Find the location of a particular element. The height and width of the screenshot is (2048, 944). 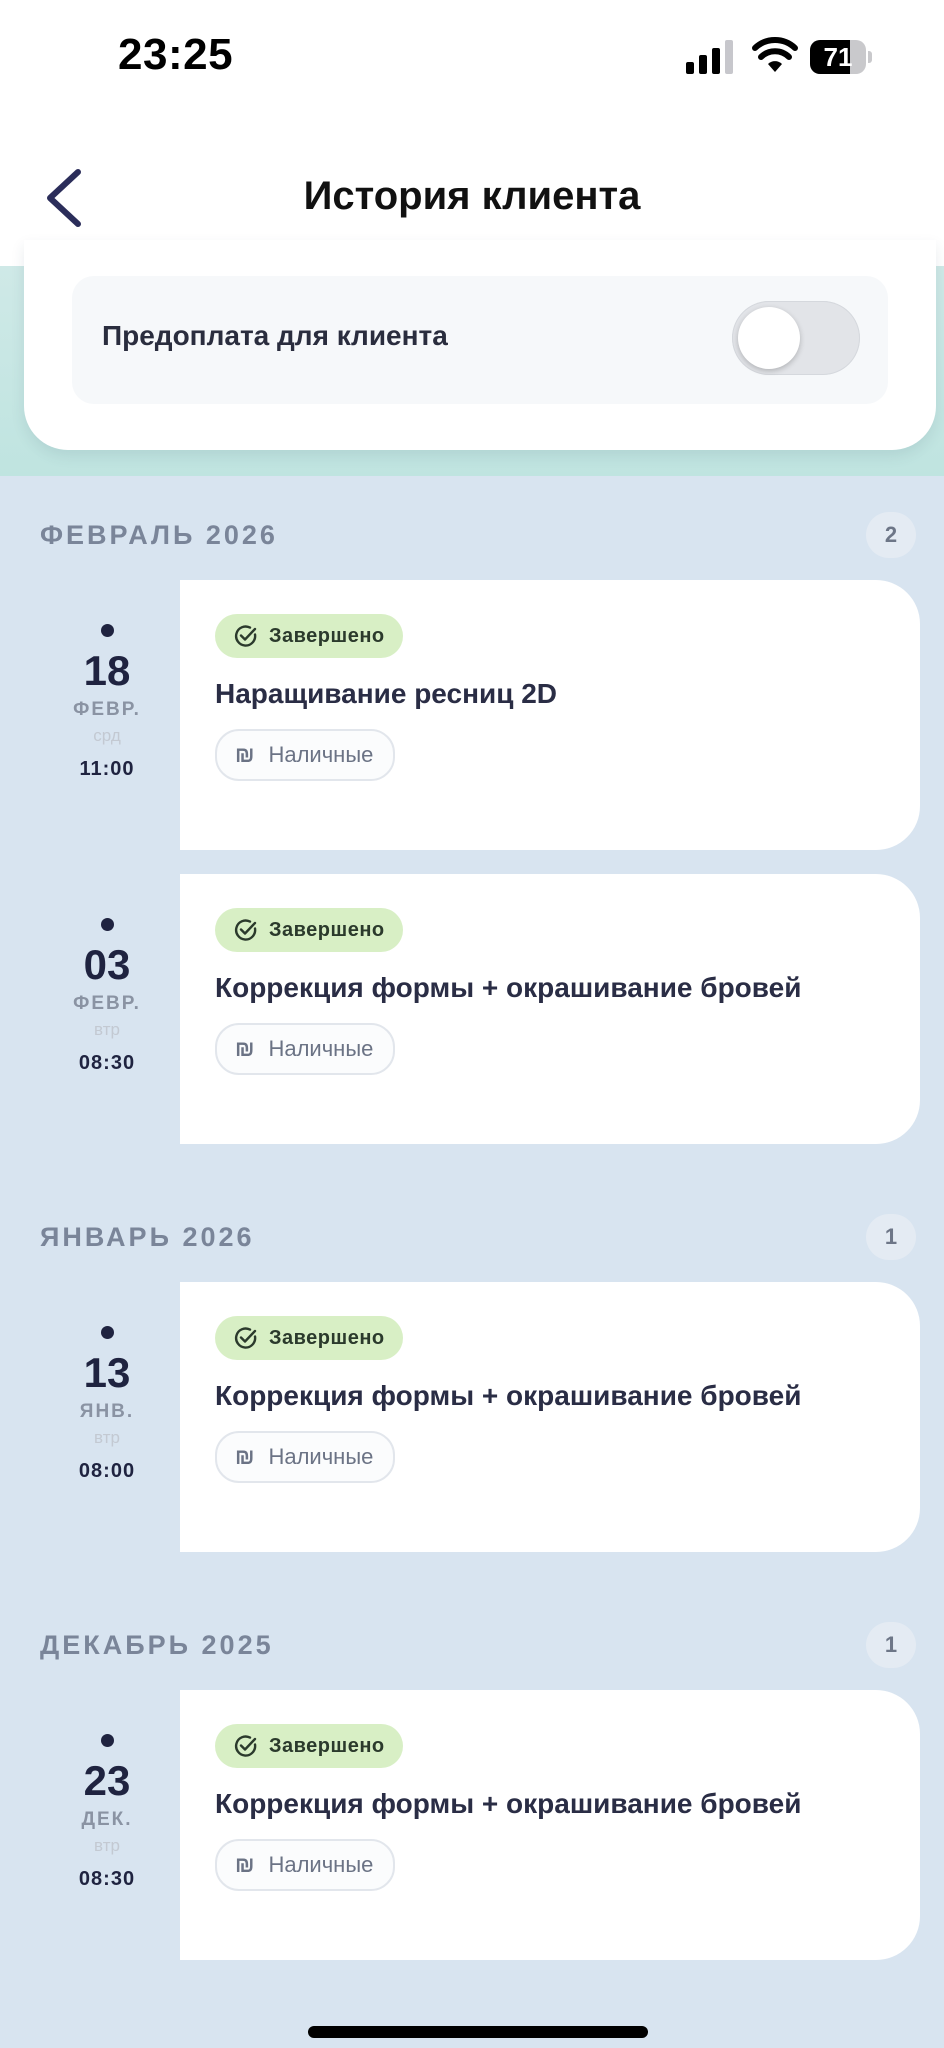

section-header-january: ЯНВАРЬ 2026 is located at coordinates (147, 1237).